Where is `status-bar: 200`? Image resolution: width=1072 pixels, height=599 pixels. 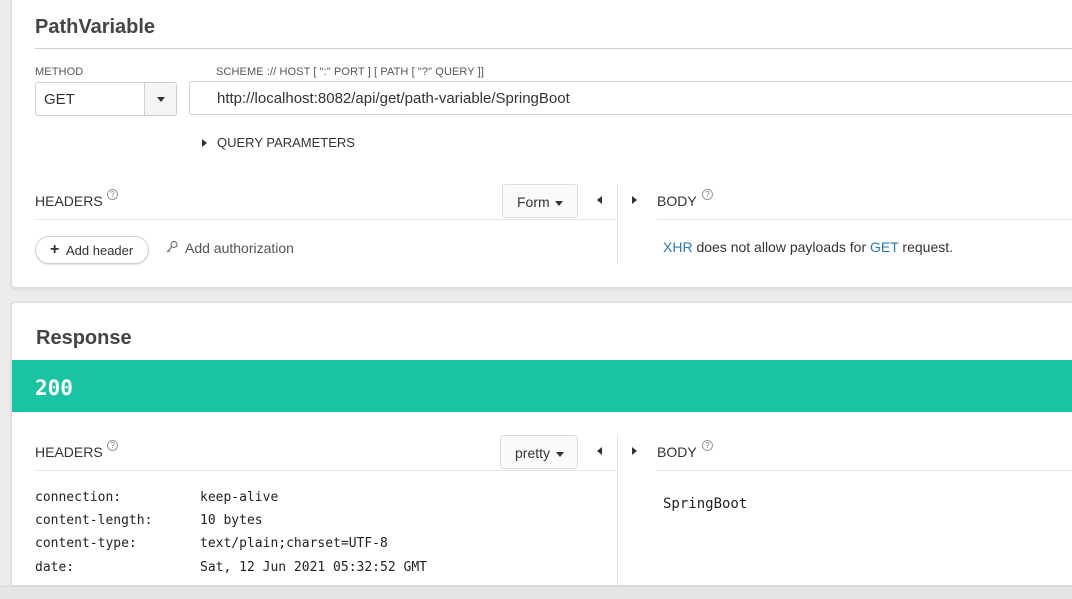
status-bar: 200 is located at coordinates (542, 386).